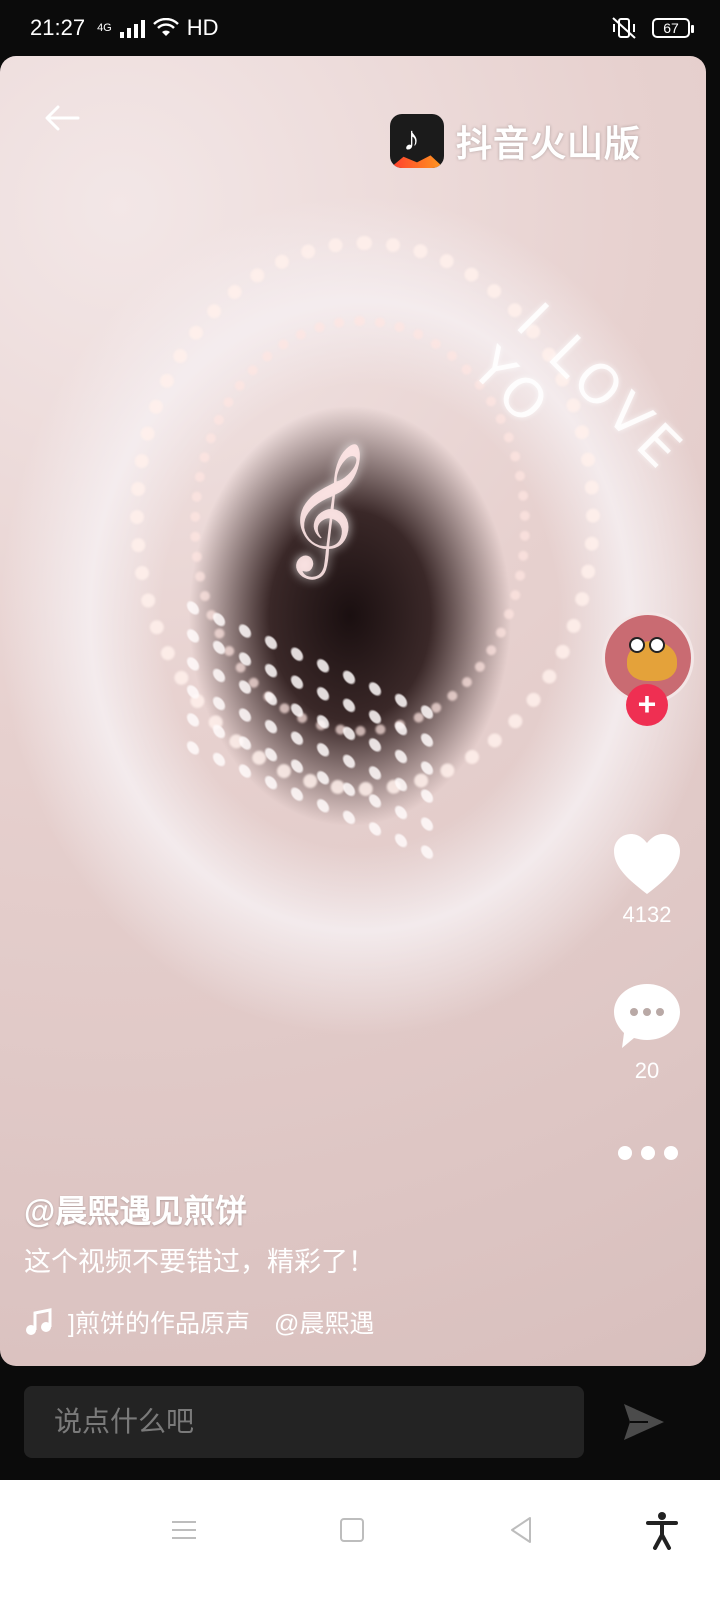 This screenshot has width=720, height=1600. I want to click on network-label: 4G, so click(104, 28).